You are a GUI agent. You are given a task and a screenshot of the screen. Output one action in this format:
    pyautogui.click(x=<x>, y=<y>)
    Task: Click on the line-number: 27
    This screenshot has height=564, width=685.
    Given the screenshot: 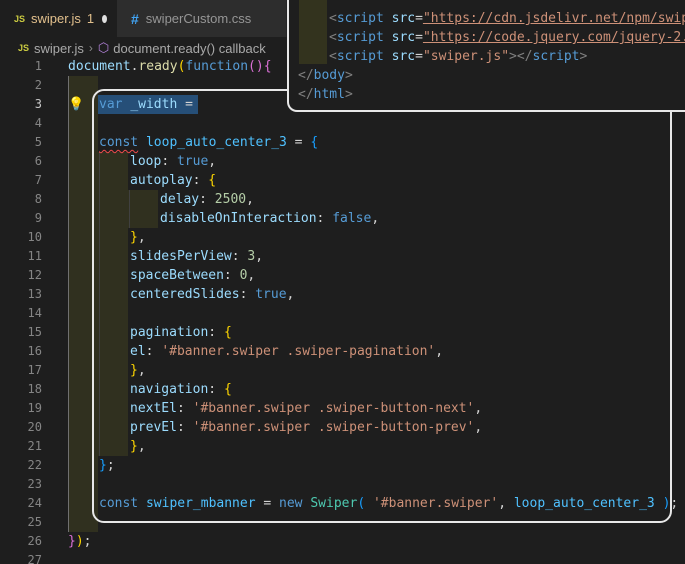 What is the action you would take?
    pyautogui.click(x=34, y=558)
    